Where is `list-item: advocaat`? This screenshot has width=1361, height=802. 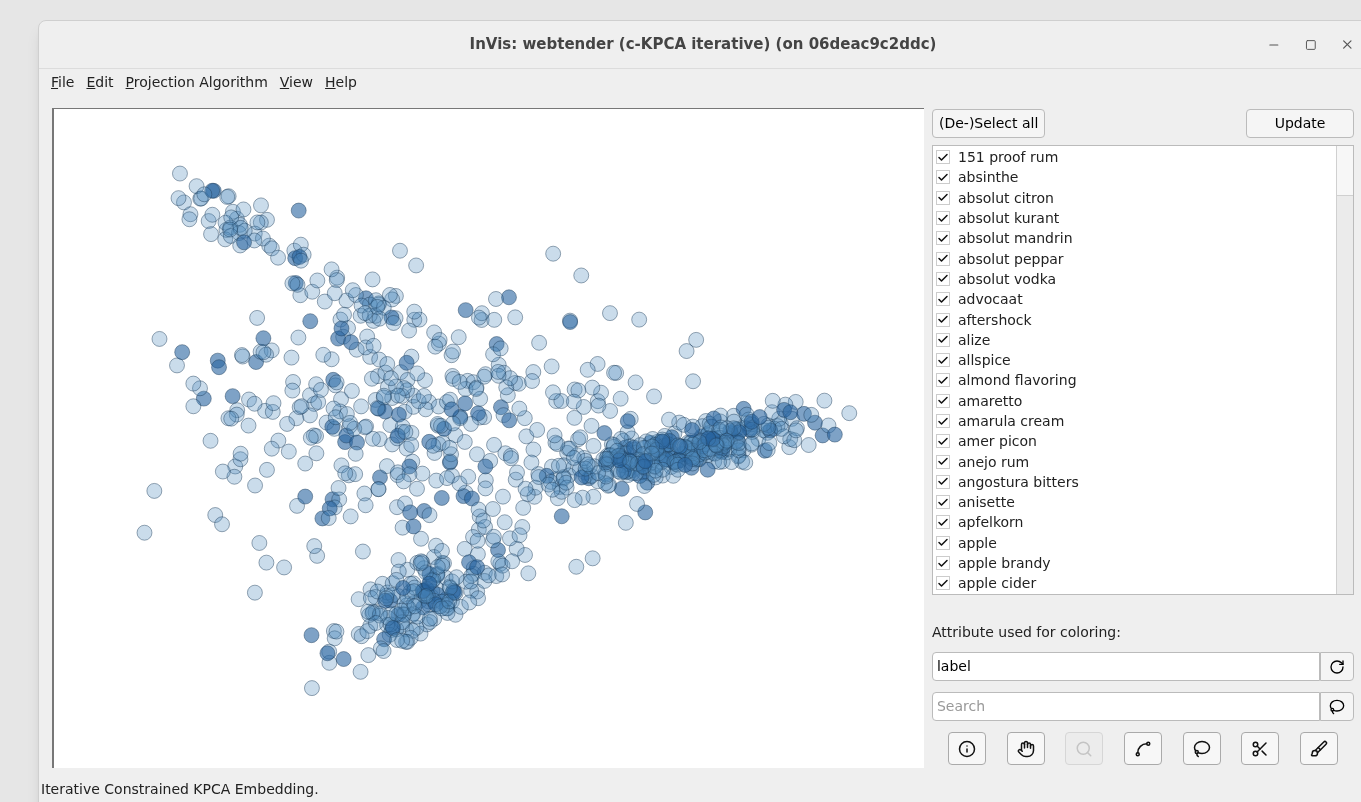 list-item: advocaat is located at coordinates (990, 299).